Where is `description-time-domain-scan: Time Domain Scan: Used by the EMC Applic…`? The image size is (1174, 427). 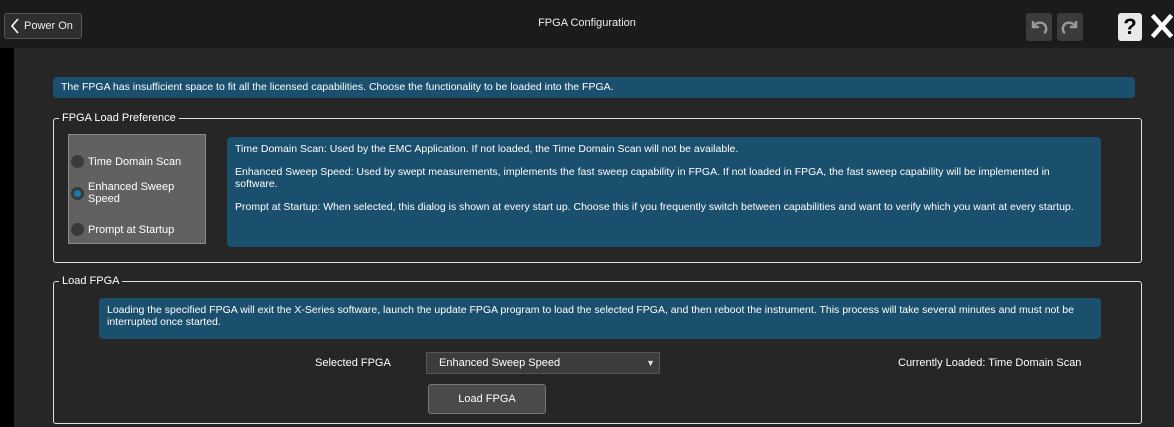 description-time-domain-scan: Time Domain Scan: Used by the EMC Applic… is located at coordinates (487, 149).